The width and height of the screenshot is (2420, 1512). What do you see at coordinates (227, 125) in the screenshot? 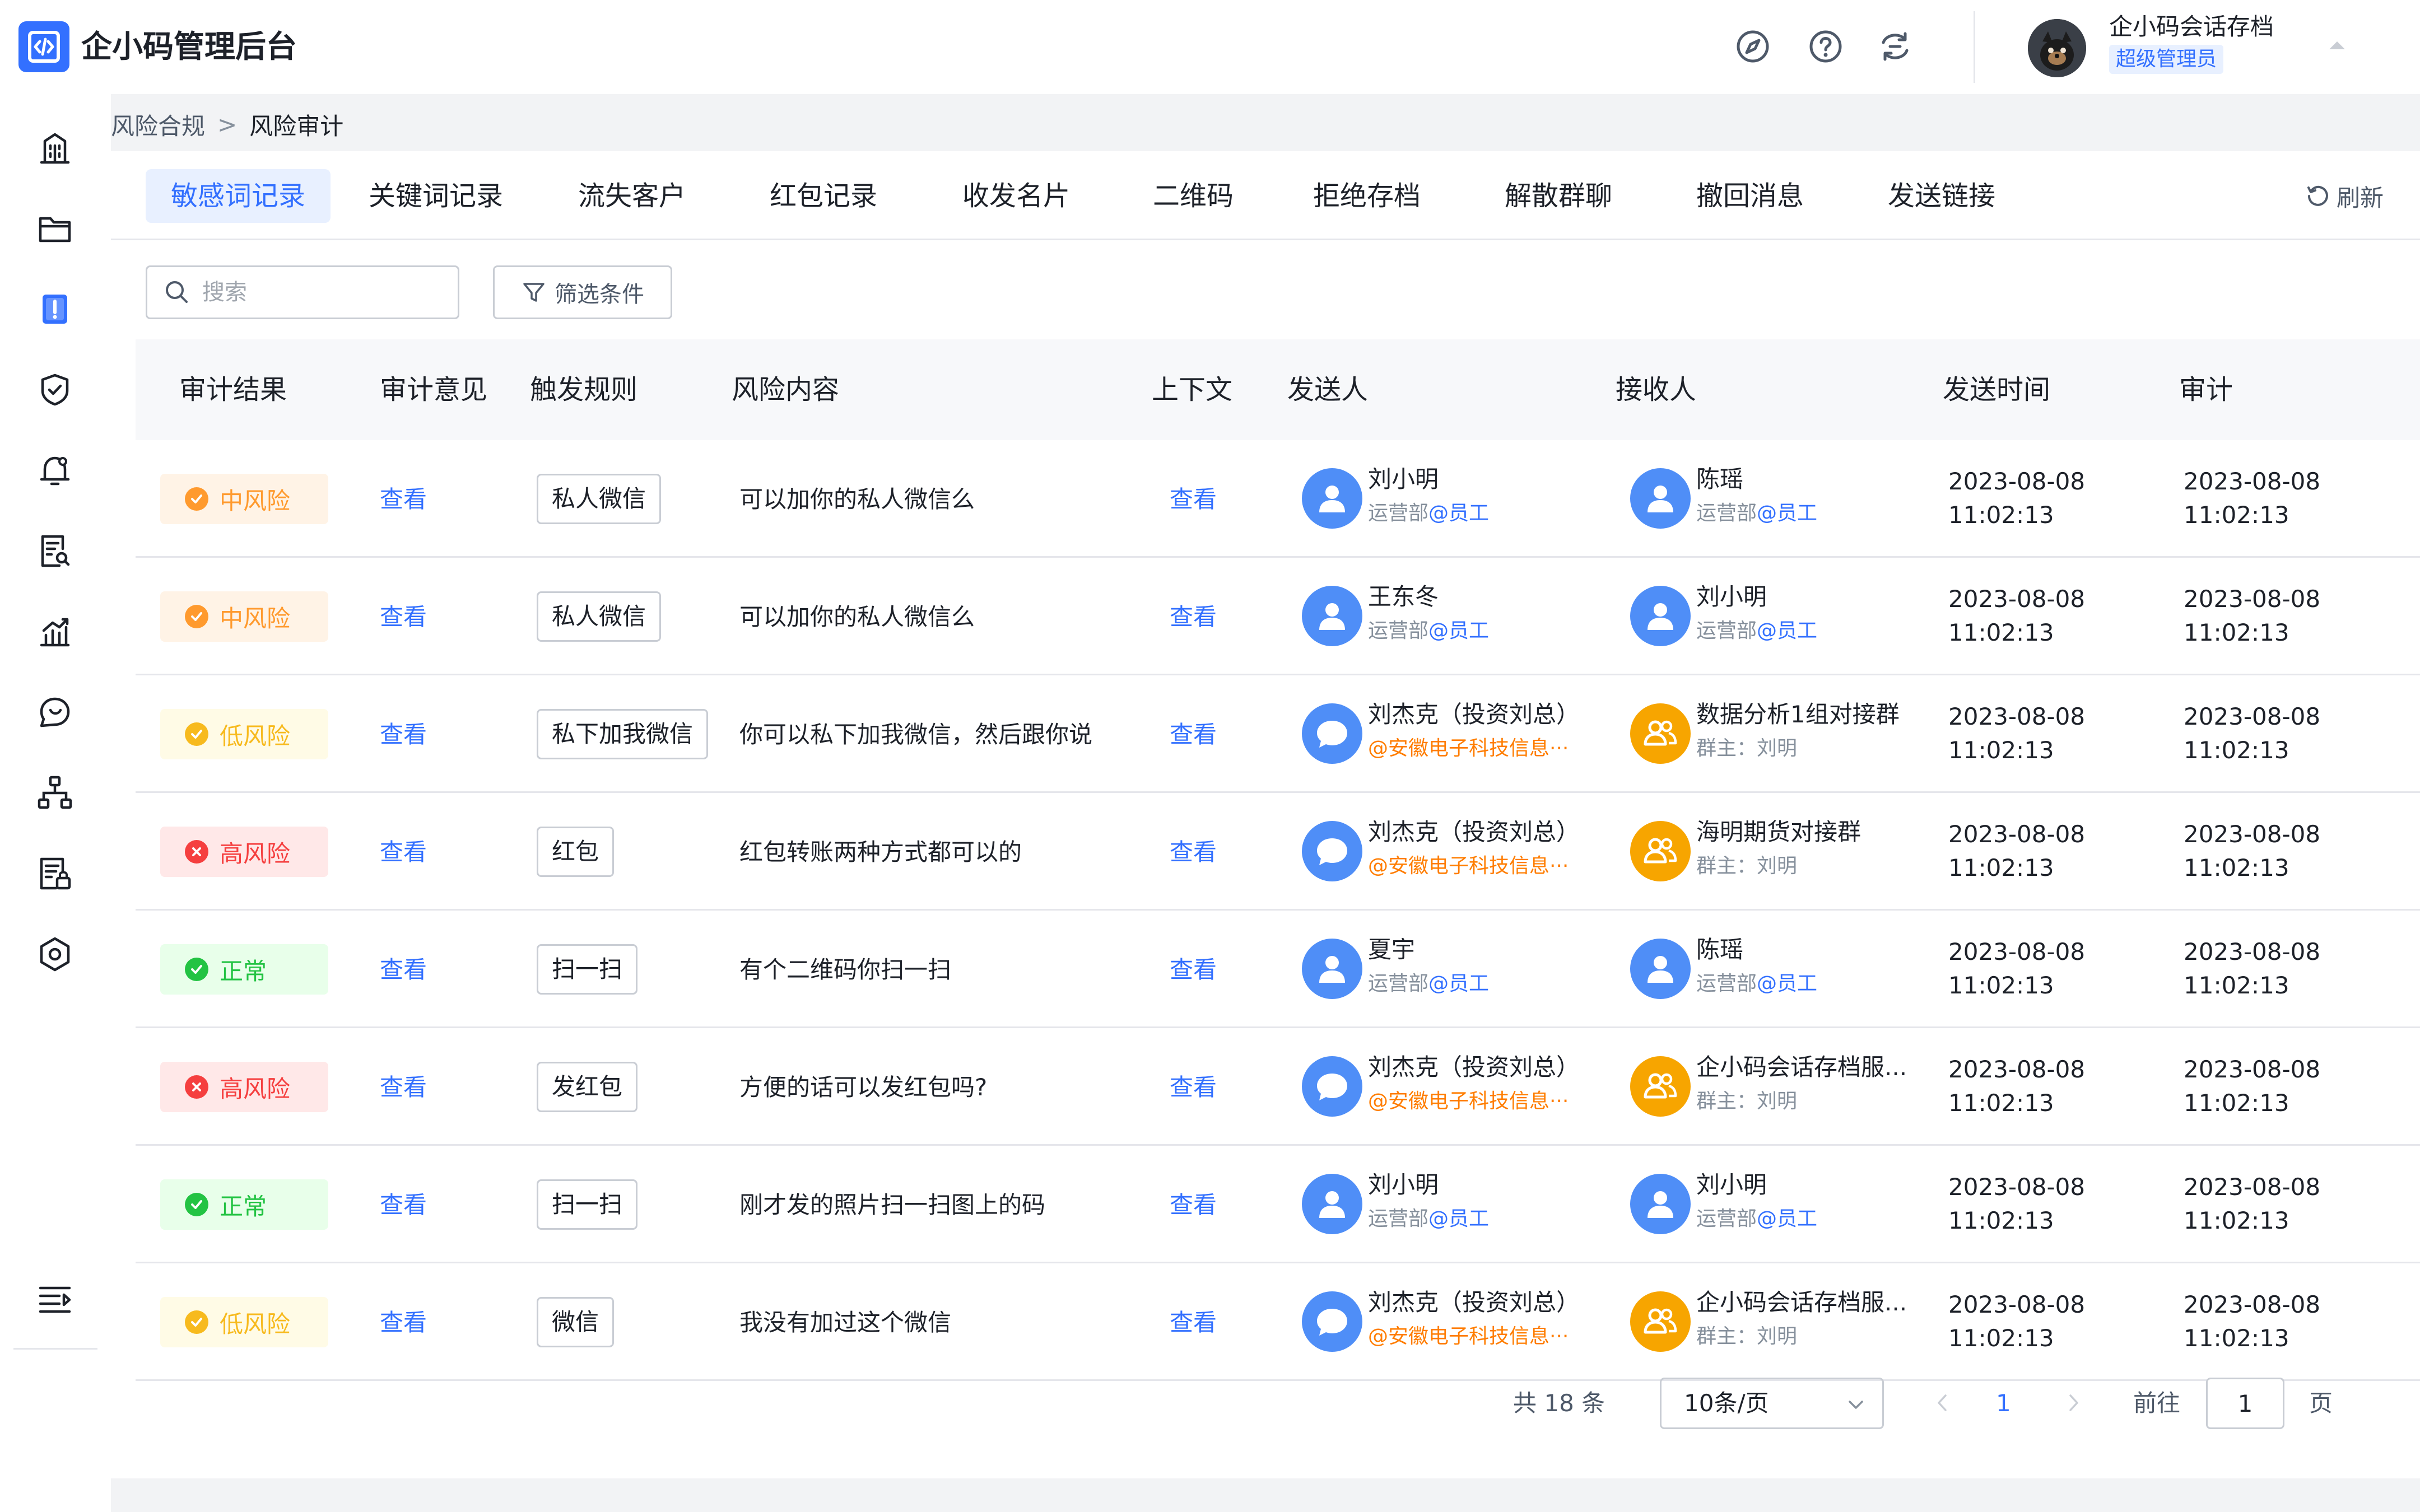
I see `breadcrumb: 风险合规 > 风险审计` at bounding box center [227, 125].